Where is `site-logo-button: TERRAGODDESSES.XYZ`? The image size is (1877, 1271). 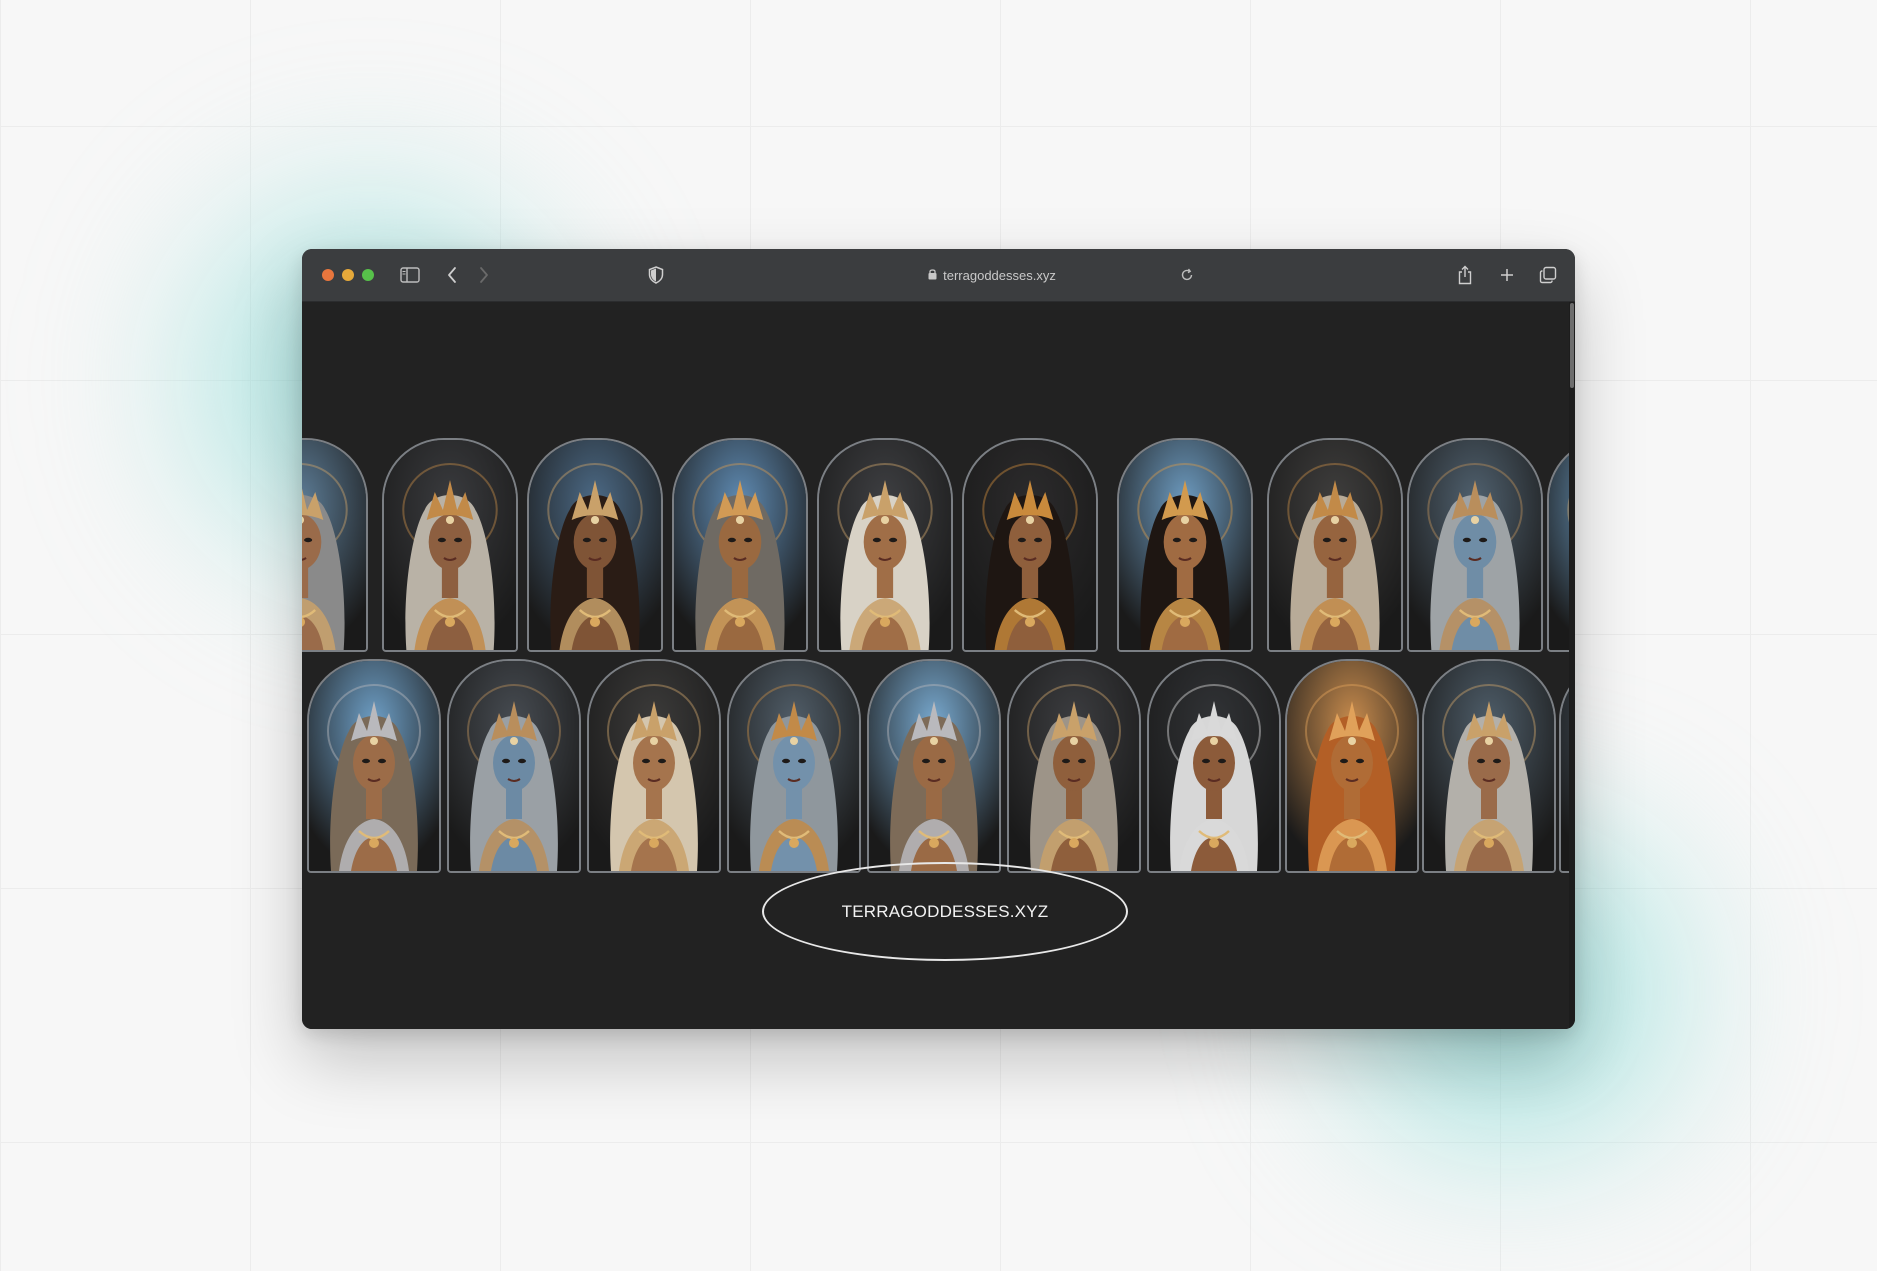
site-logo-button: TERRAGODDESSES.XYZ is located at coordinates (945, 911).